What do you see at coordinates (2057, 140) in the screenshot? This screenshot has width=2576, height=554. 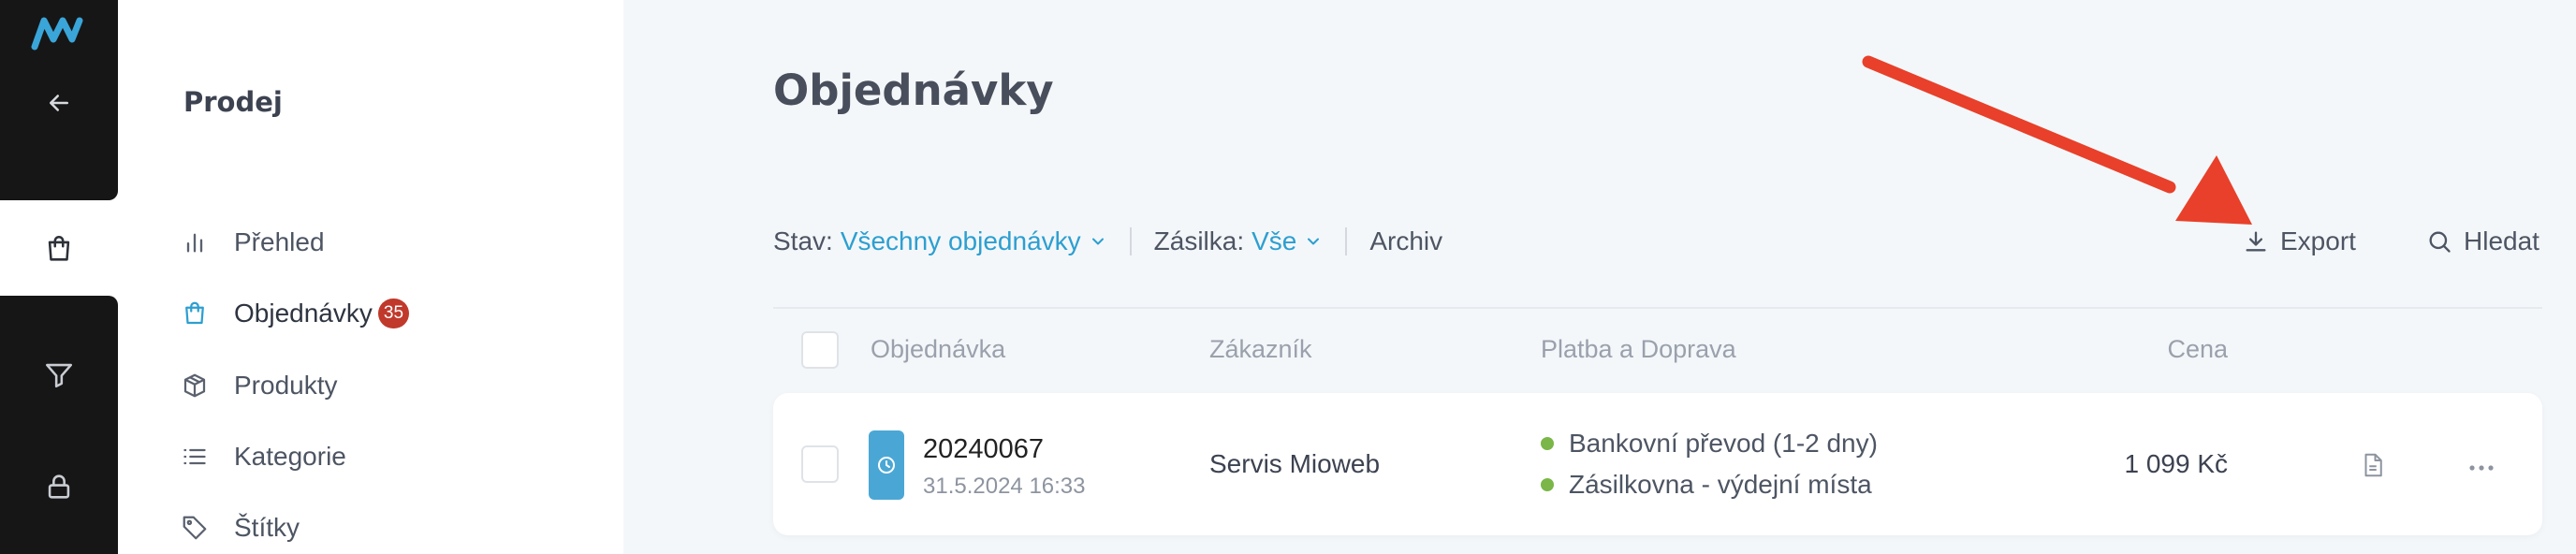 I see `annotation-arrow-icon` at bounding box center [2057, 140].